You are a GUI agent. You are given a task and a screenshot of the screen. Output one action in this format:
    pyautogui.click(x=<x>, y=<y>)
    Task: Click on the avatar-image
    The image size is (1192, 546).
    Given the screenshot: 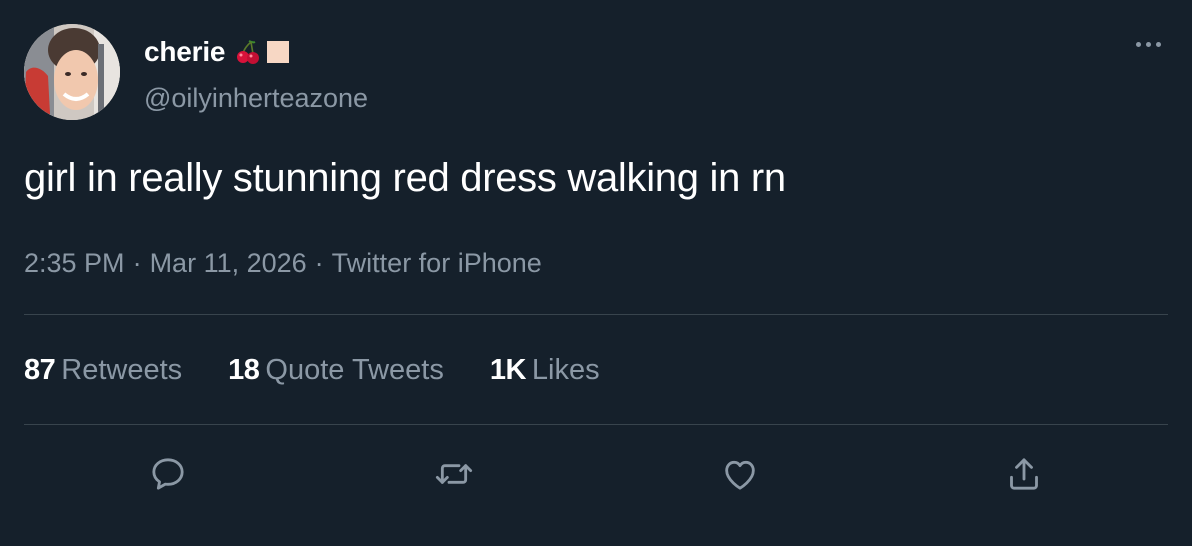 What is the action you would take?
    pyautogui.click(x=72, y=72)
    